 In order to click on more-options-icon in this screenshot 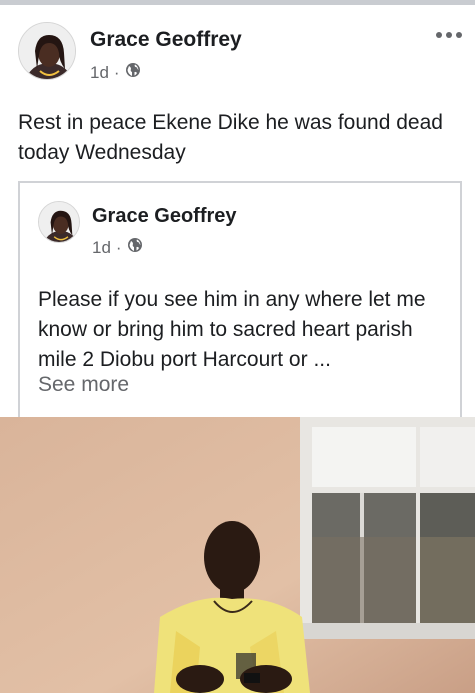, I will do `click(449, 35)`.